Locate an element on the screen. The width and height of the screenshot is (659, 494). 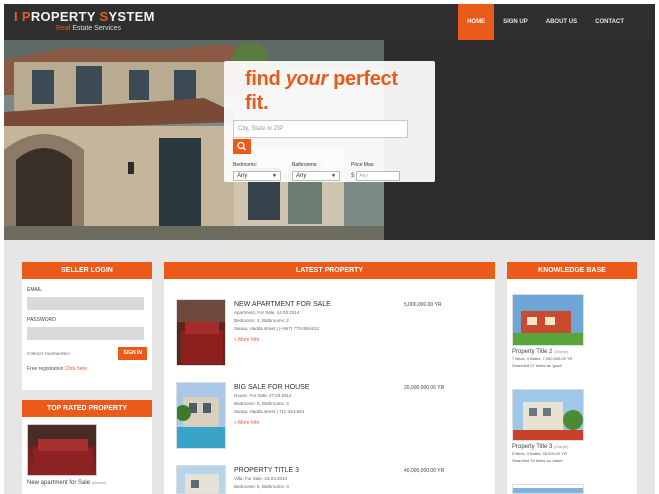
currency-symbol: $ is located at coordinates (353, 176).